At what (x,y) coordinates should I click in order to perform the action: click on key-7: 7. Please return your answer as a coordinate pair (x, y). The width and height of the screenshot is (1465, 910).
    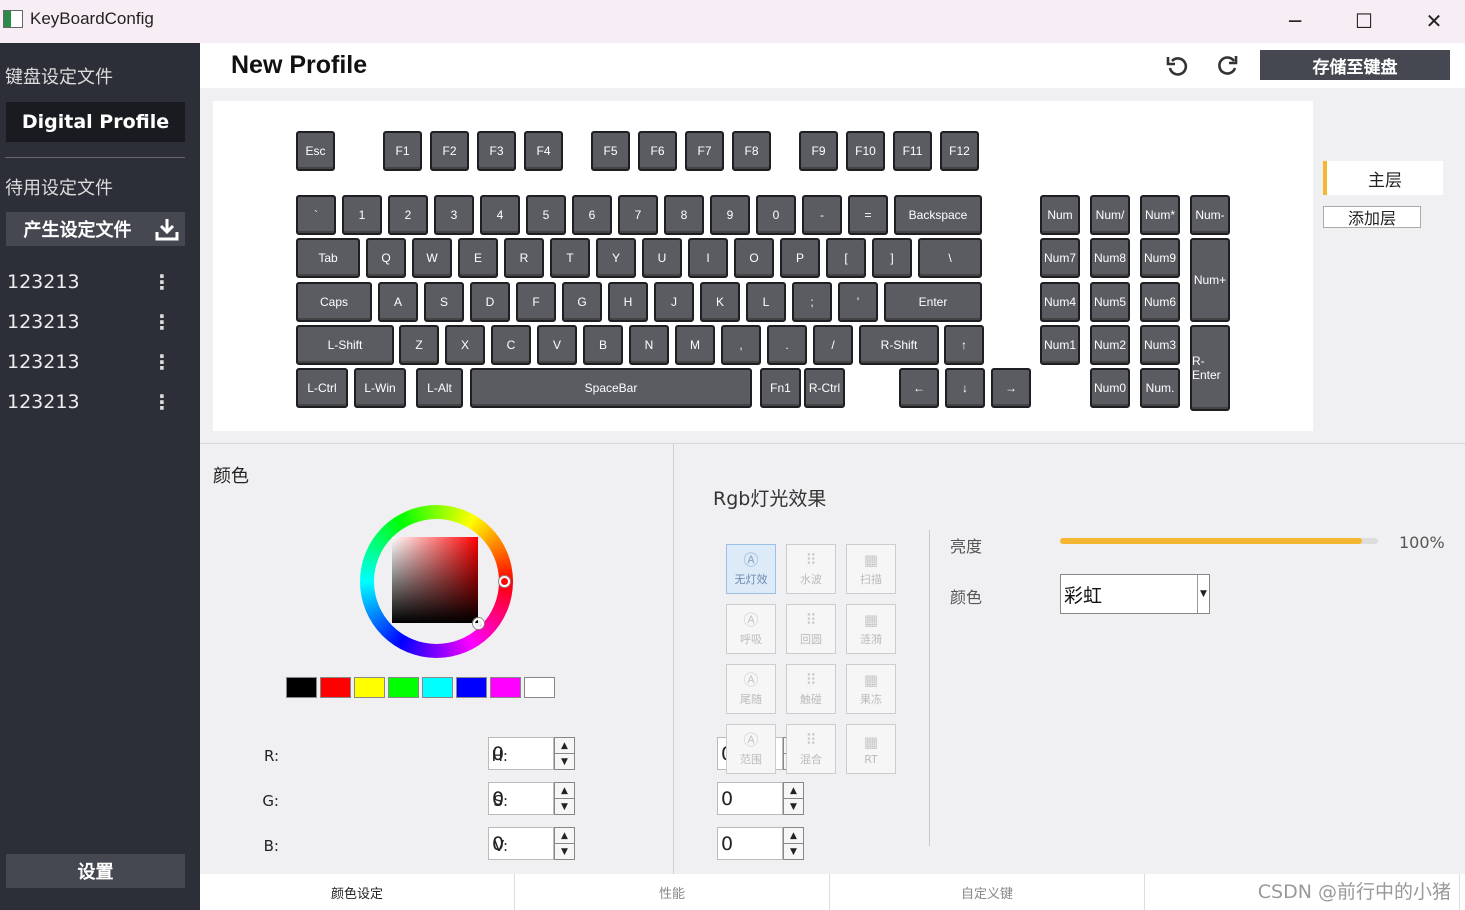
    Looking at the image, I should click on (638, 215).